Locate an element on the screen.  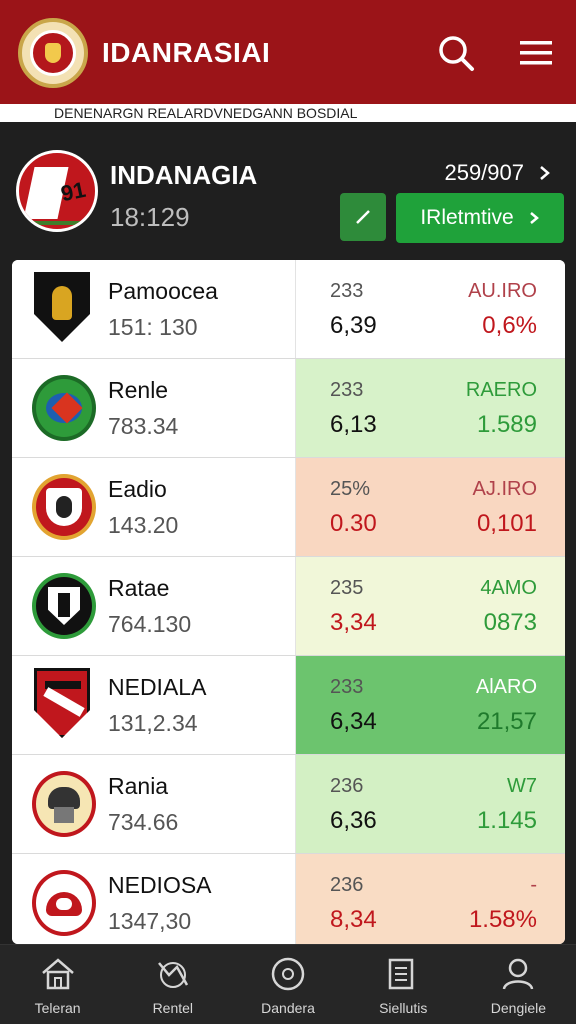
row-stat-value: 6,34 is located at coordinates (353, 721).